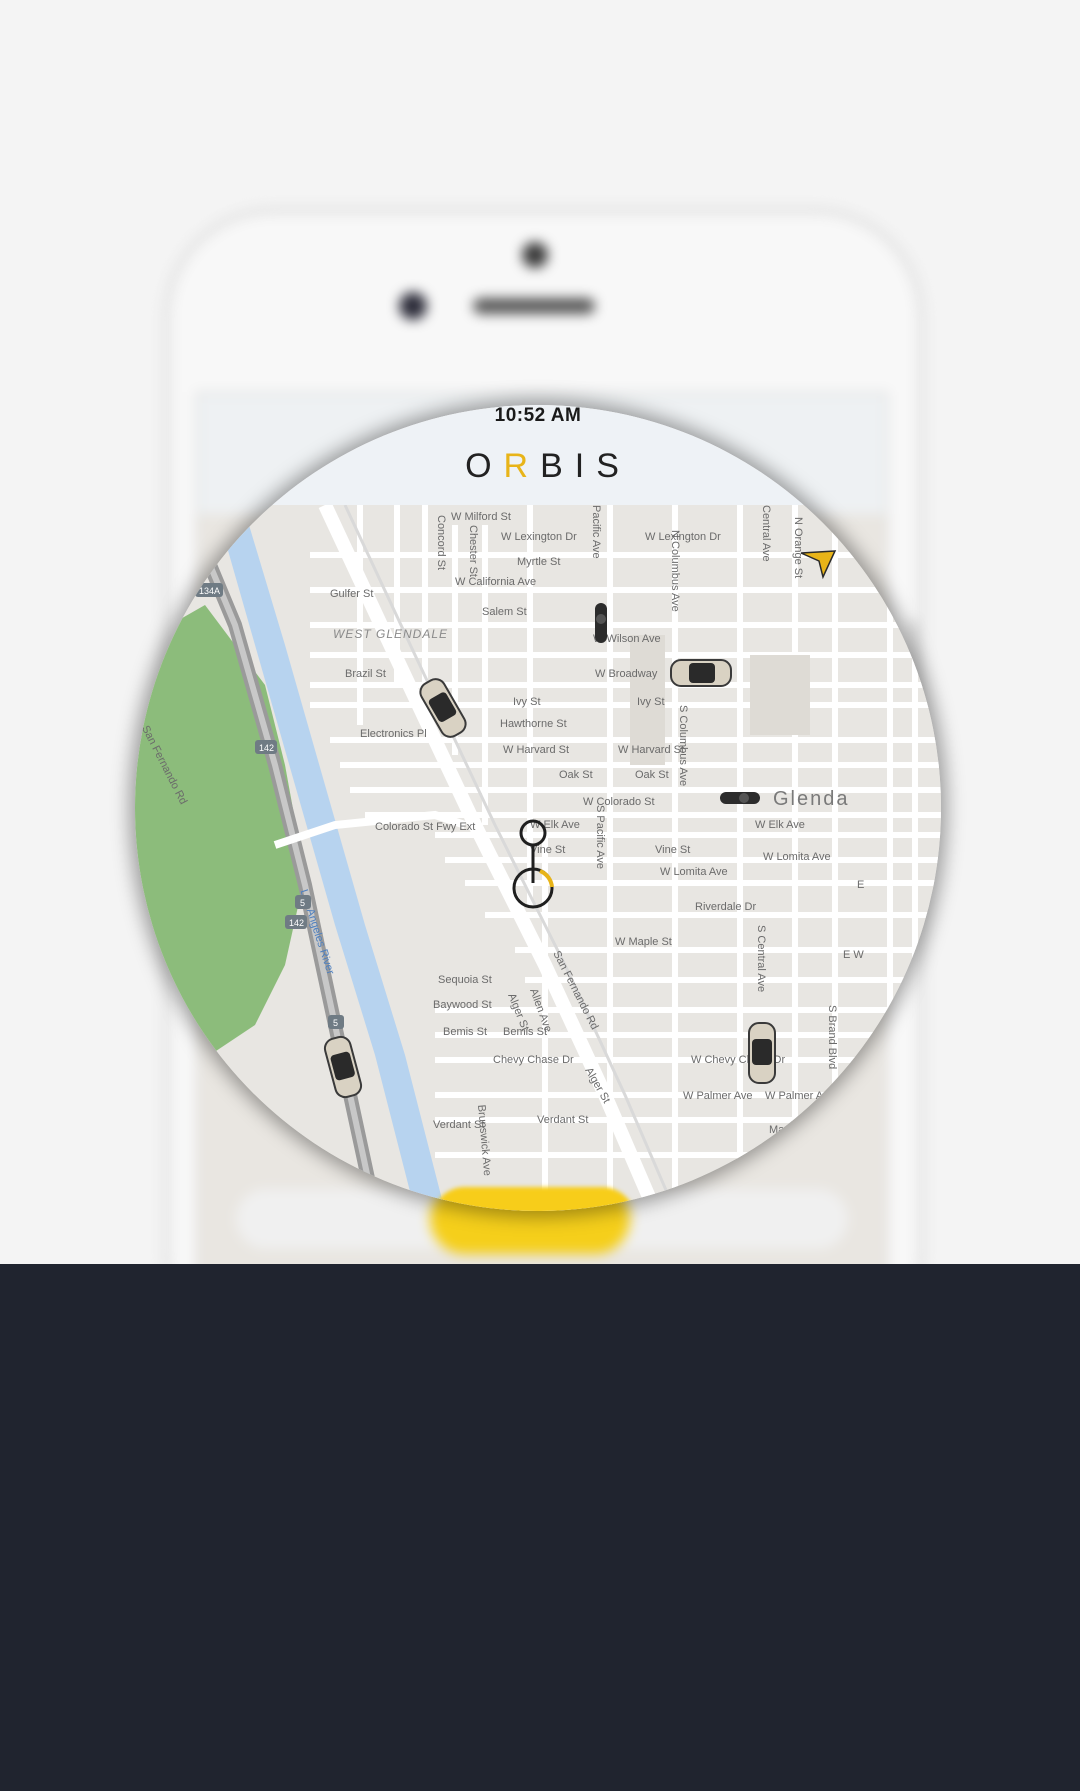 The height and width of the screenshot is (1791, 1080). I want to click on city-label: Glenda, so click(811, 799).